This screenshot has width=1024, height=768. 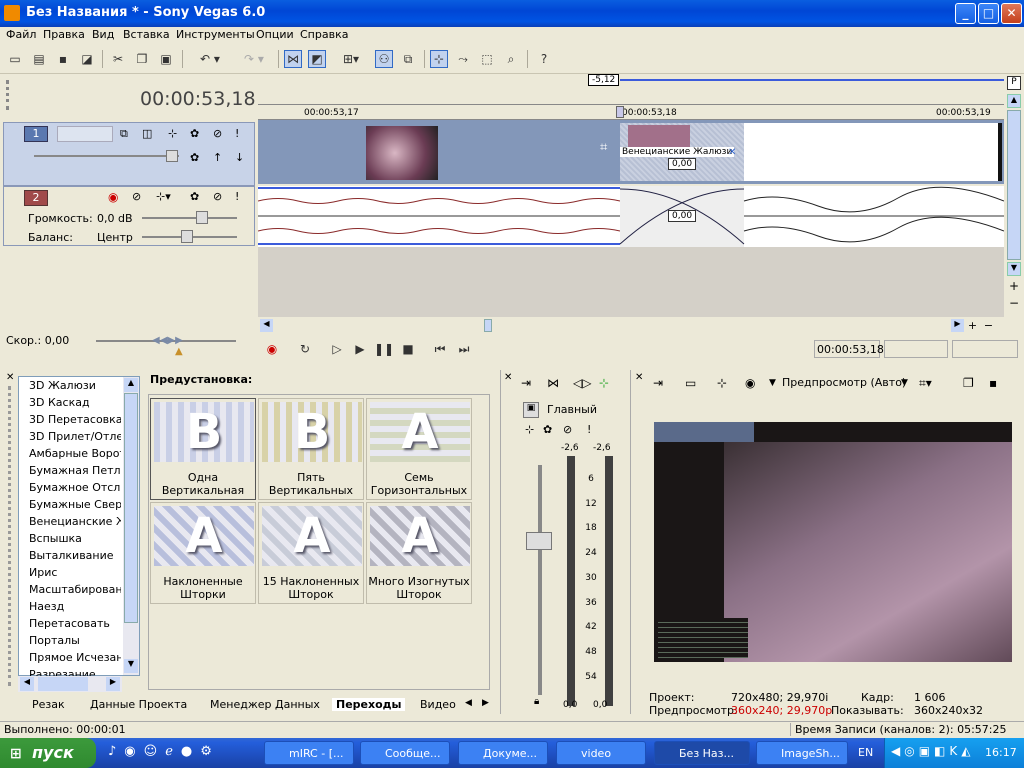 I want to click on invert-phase-icon: ⊘, so click(x=136, y=196).